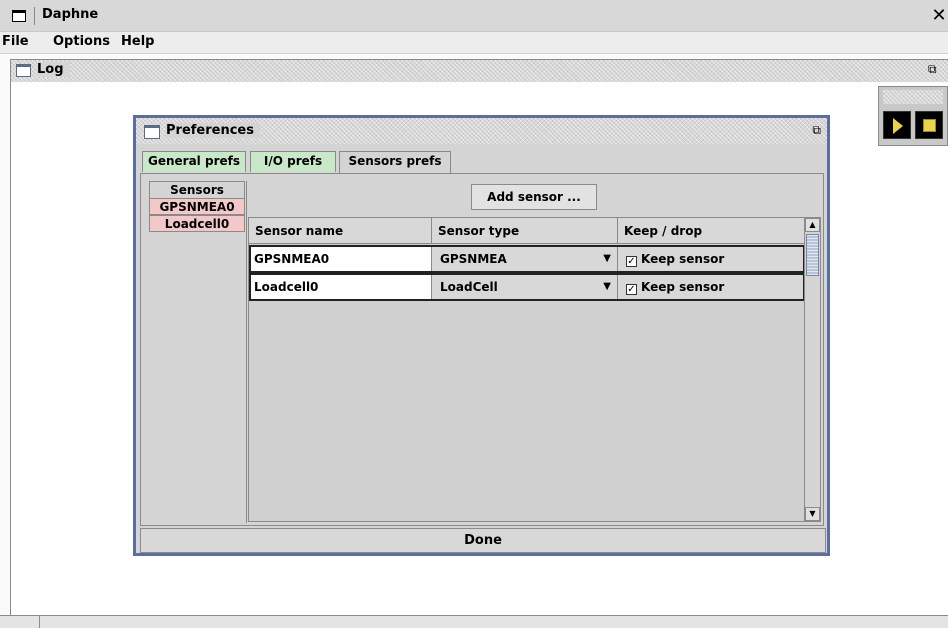 The width and height of the screenshot is (948, 628). I want to click on scroll-down-icon: ▼, so click(812, 514).